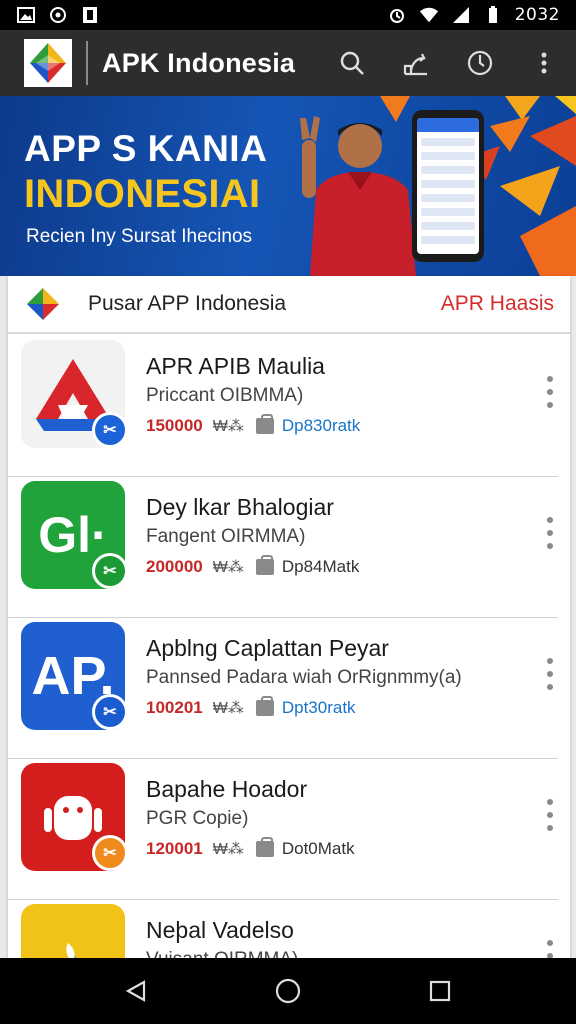 Image resolution: width=576 pixels, height=1024 pixels. I want to click on status-time: 2032, so click(537, 15).